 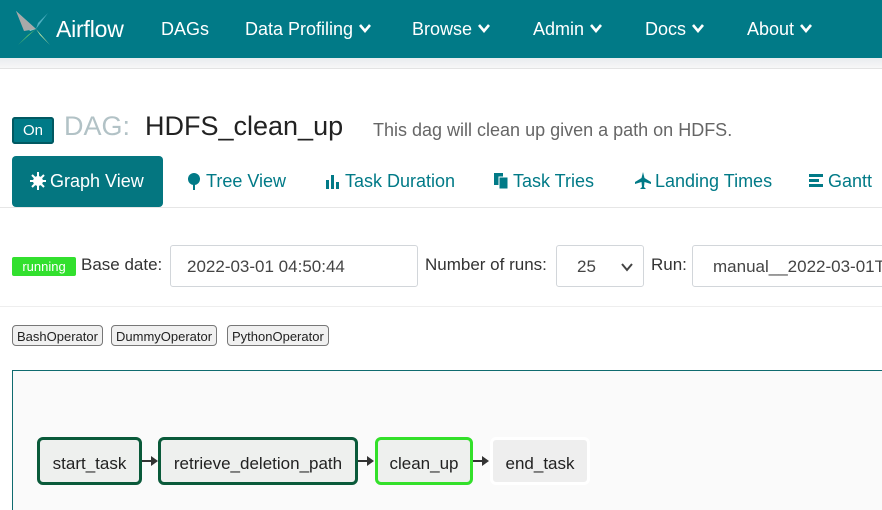 I want to click on nav-dags: DAGs, so click(x=185, y=29).